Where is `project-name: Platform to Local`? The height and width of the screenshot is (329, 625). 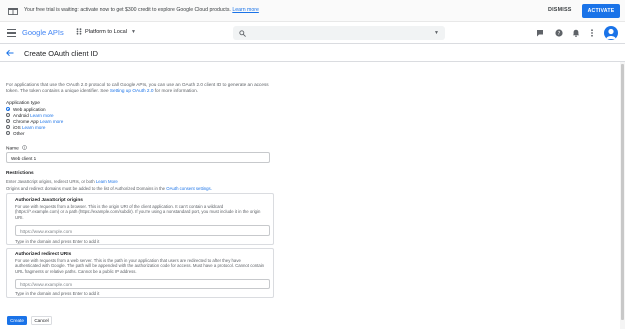 project-name: Platform to Local is located at coordinates (106, 31).